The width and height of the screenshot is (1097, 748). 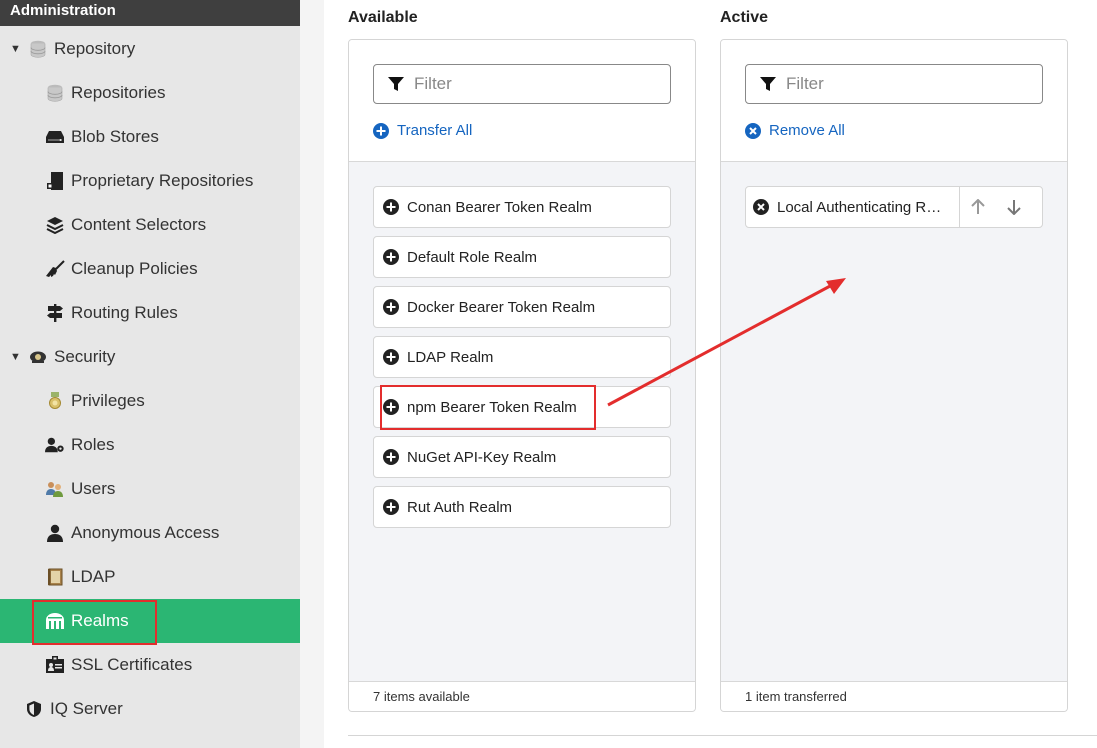 I want to click on content-divider, so click(x=722, y=735).